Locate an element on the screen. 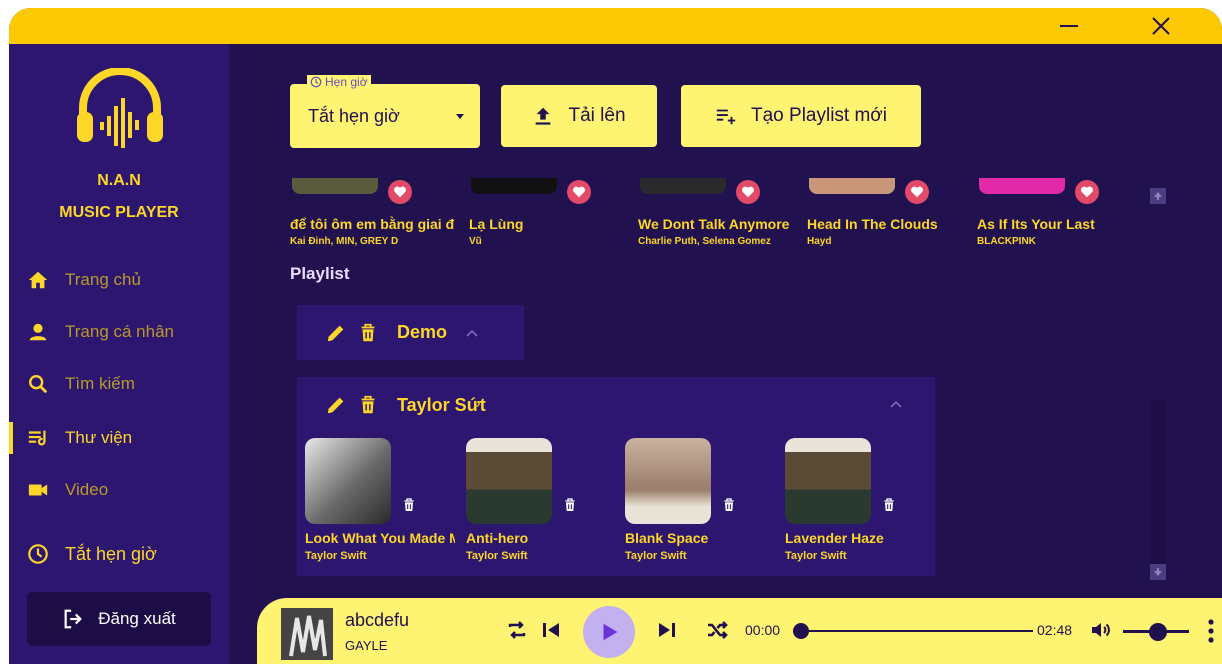  seek-bar is located at coordinates (913, 631).